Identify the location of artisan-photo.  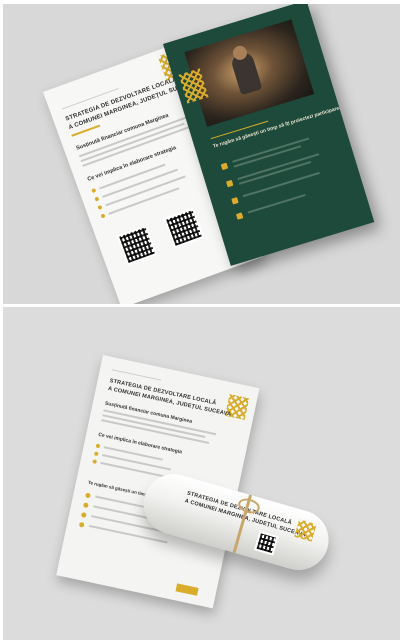
(249, 73).